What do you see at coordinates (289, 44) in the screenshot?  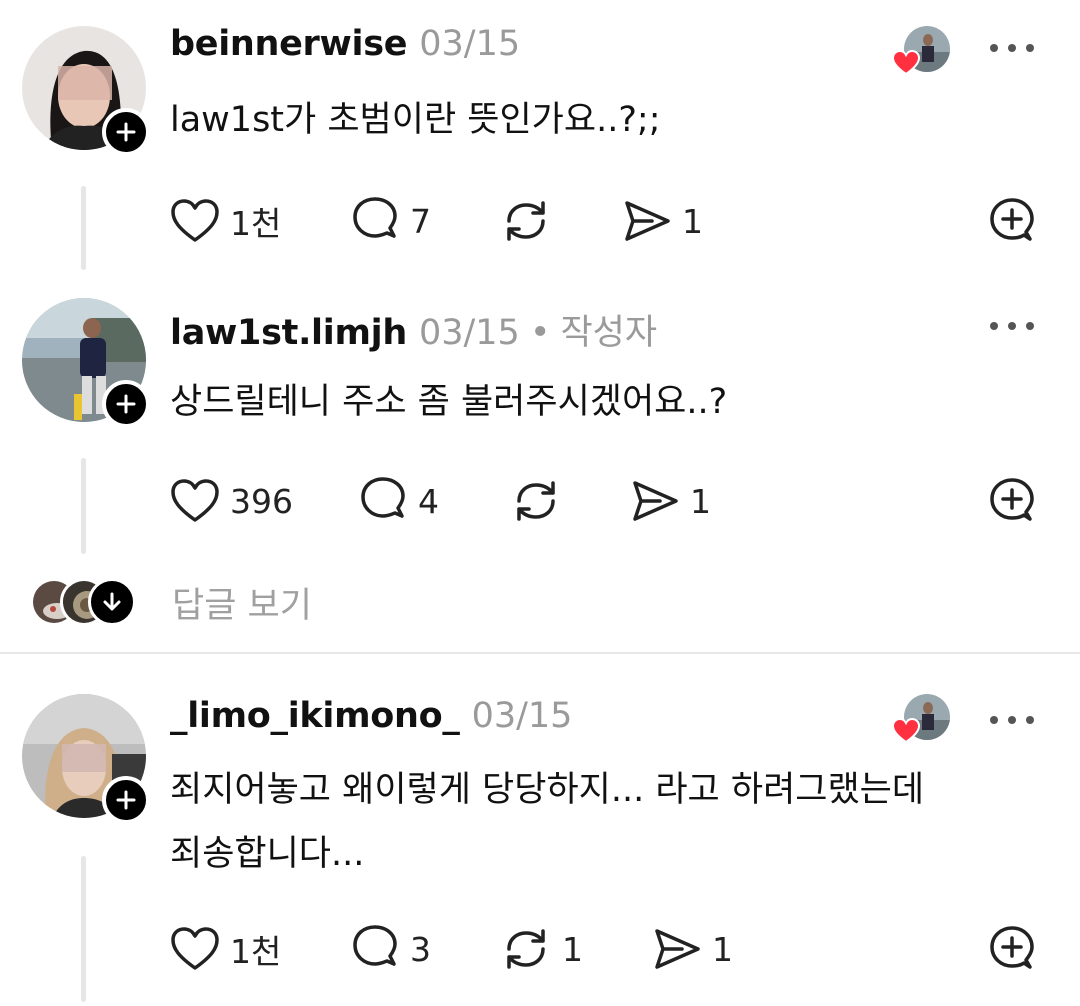 I see `username: beinnerwise` at bounding box center [289, 44].